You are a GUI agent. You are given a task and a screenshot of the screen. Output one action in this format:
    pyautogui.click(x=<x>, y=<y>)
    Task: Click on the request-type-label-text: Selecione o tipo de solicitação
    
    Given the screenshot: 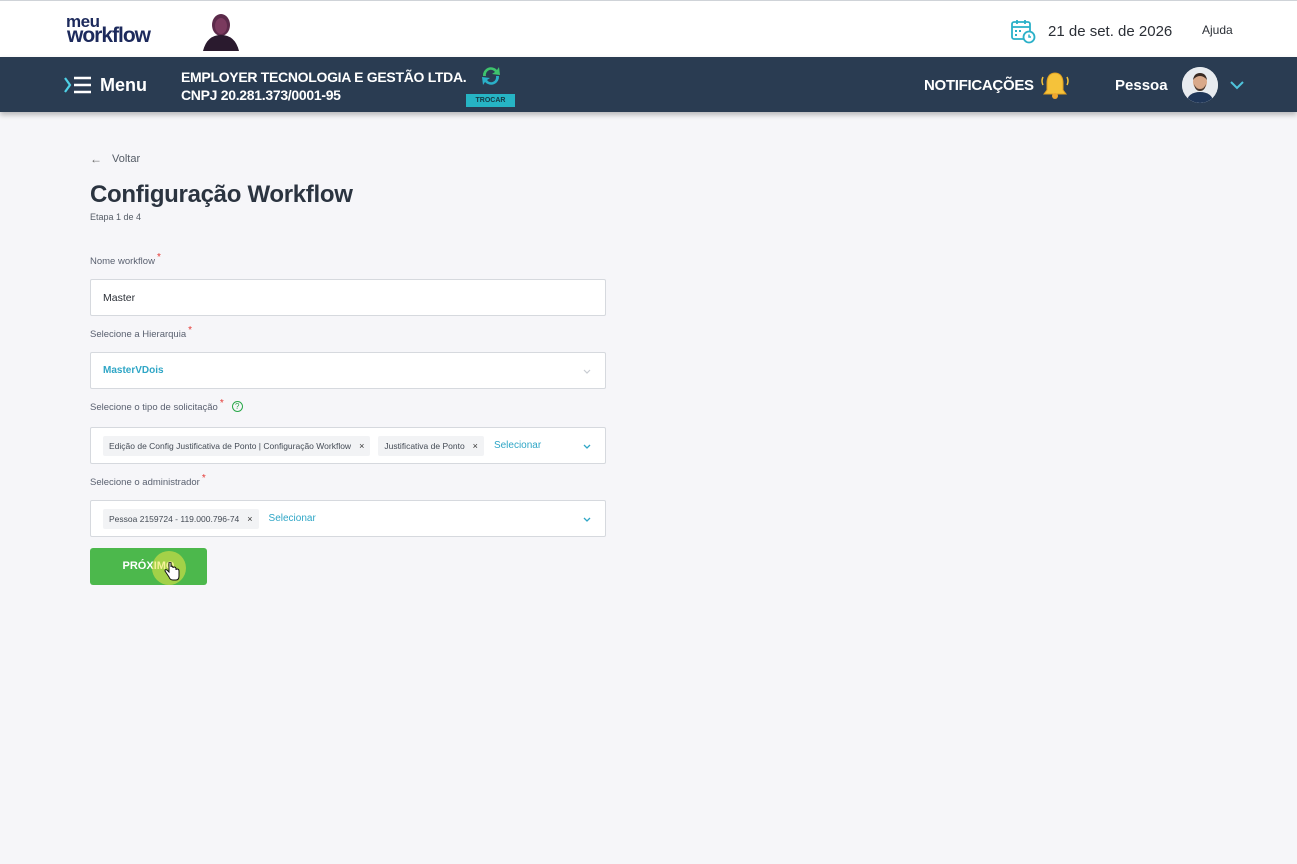 What is the action you would take?
    pyautogui.click(x=154, y=407)
    